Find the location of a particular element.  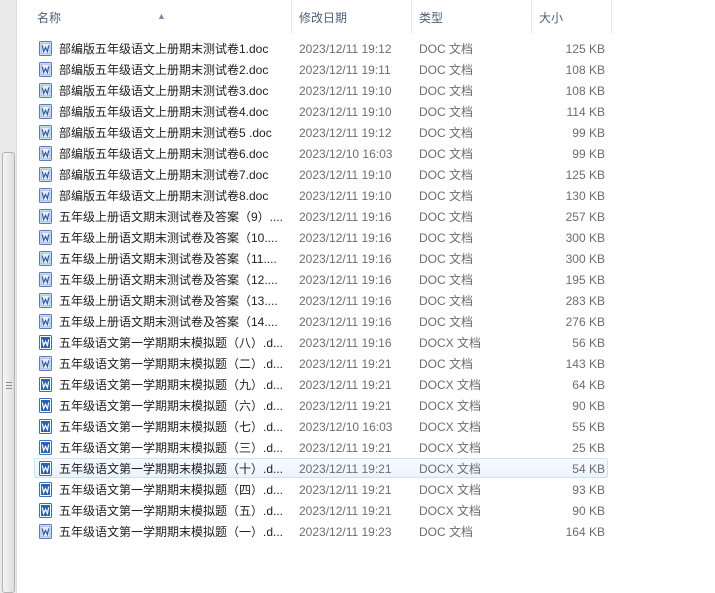

file-modified-date: 2023/12/11 19:12 is located at coordinates (345, 133).